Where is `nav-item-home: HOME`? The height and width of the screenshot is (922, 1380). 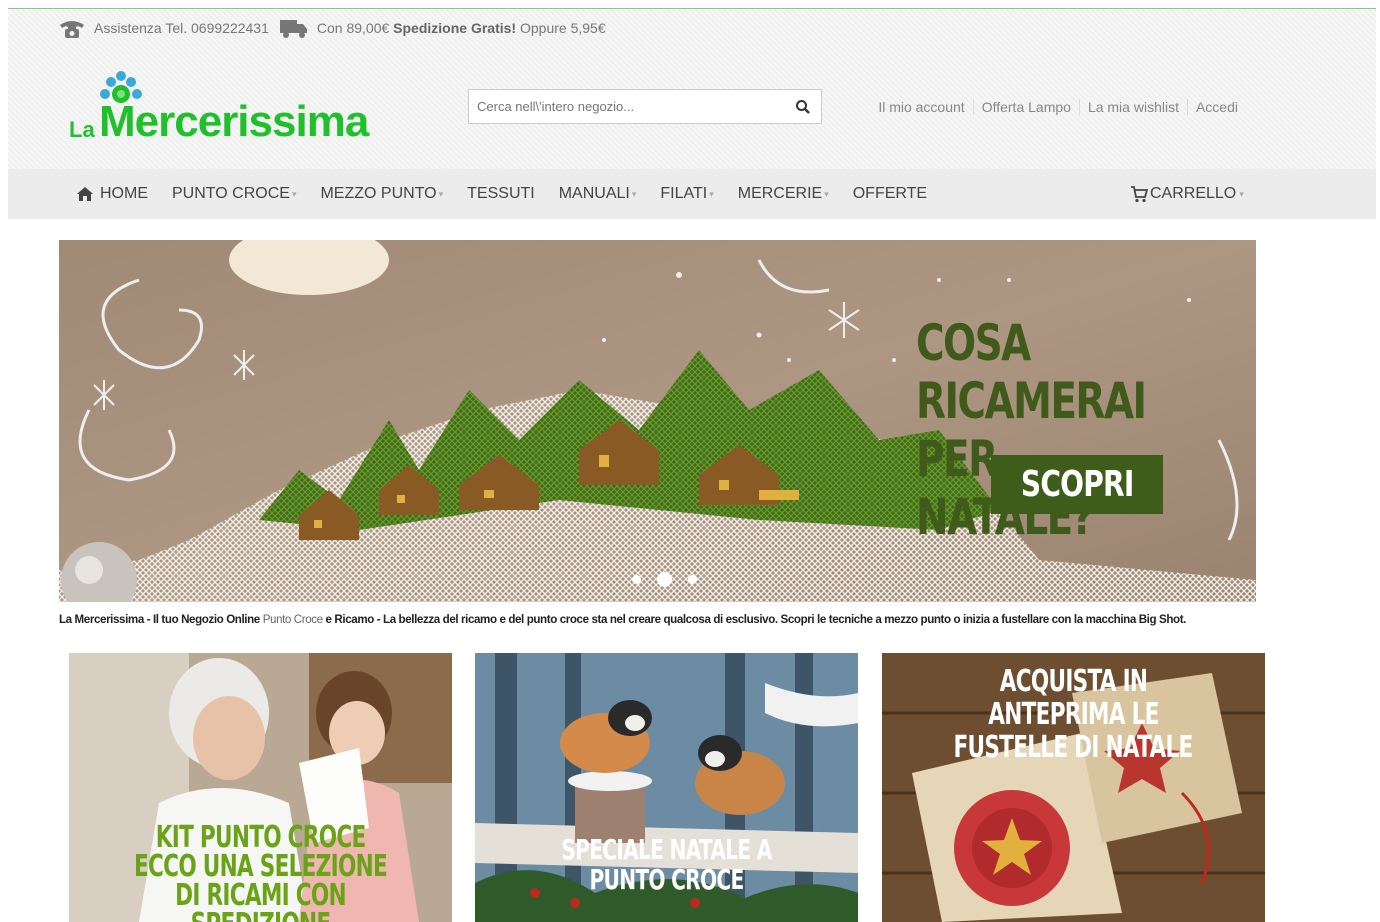
nav-item-home: HOME is located at coordinates (112, 194).